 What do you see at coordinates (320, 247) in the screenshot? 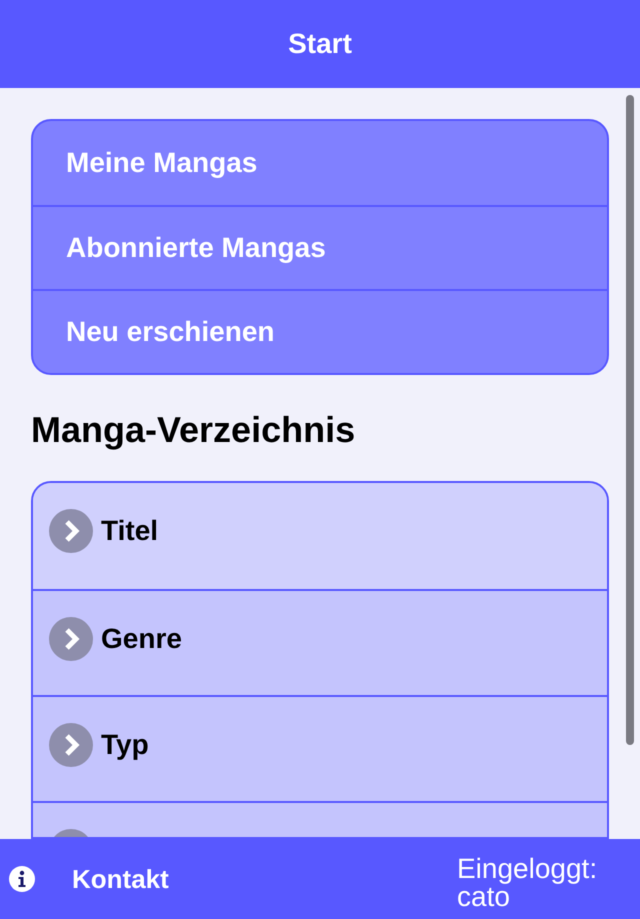
I see `menu-item: Abonnierte Mangas` at bounding box center [320, 247].